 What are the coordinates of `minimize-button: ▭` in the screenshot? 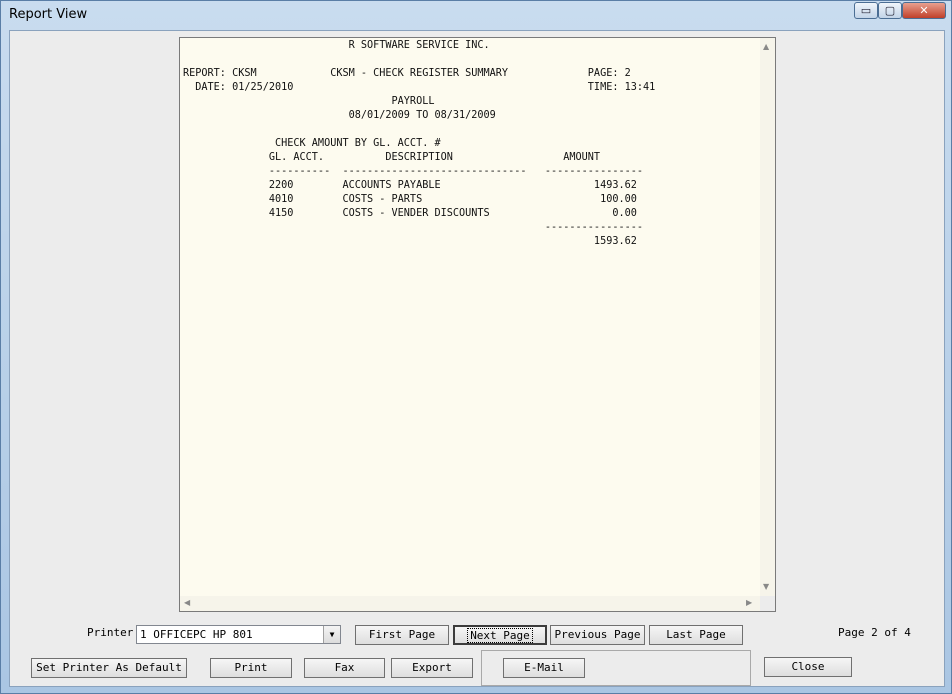 It's located at (866, 10).